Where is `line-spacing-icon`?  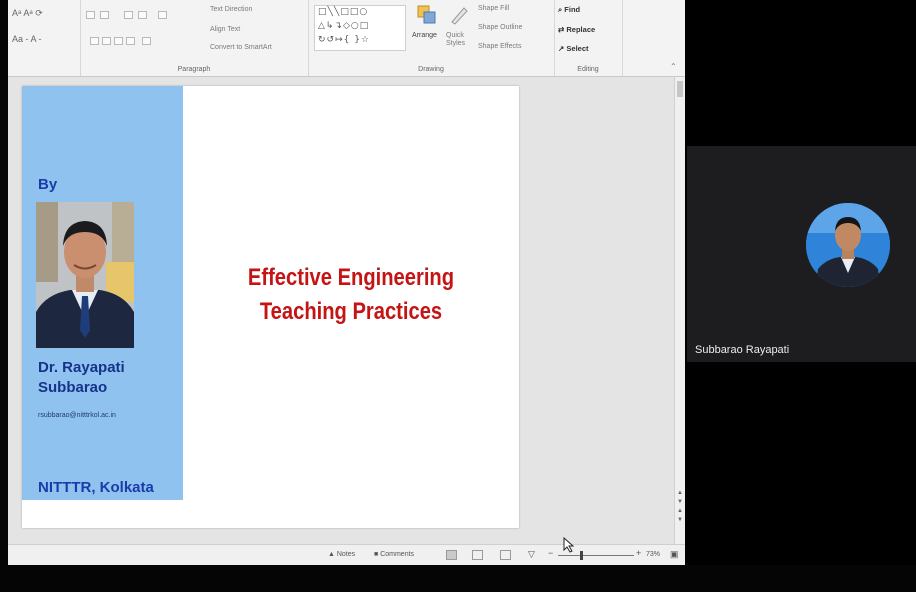 line-spacing-icon is located at coordinates (162, 15).